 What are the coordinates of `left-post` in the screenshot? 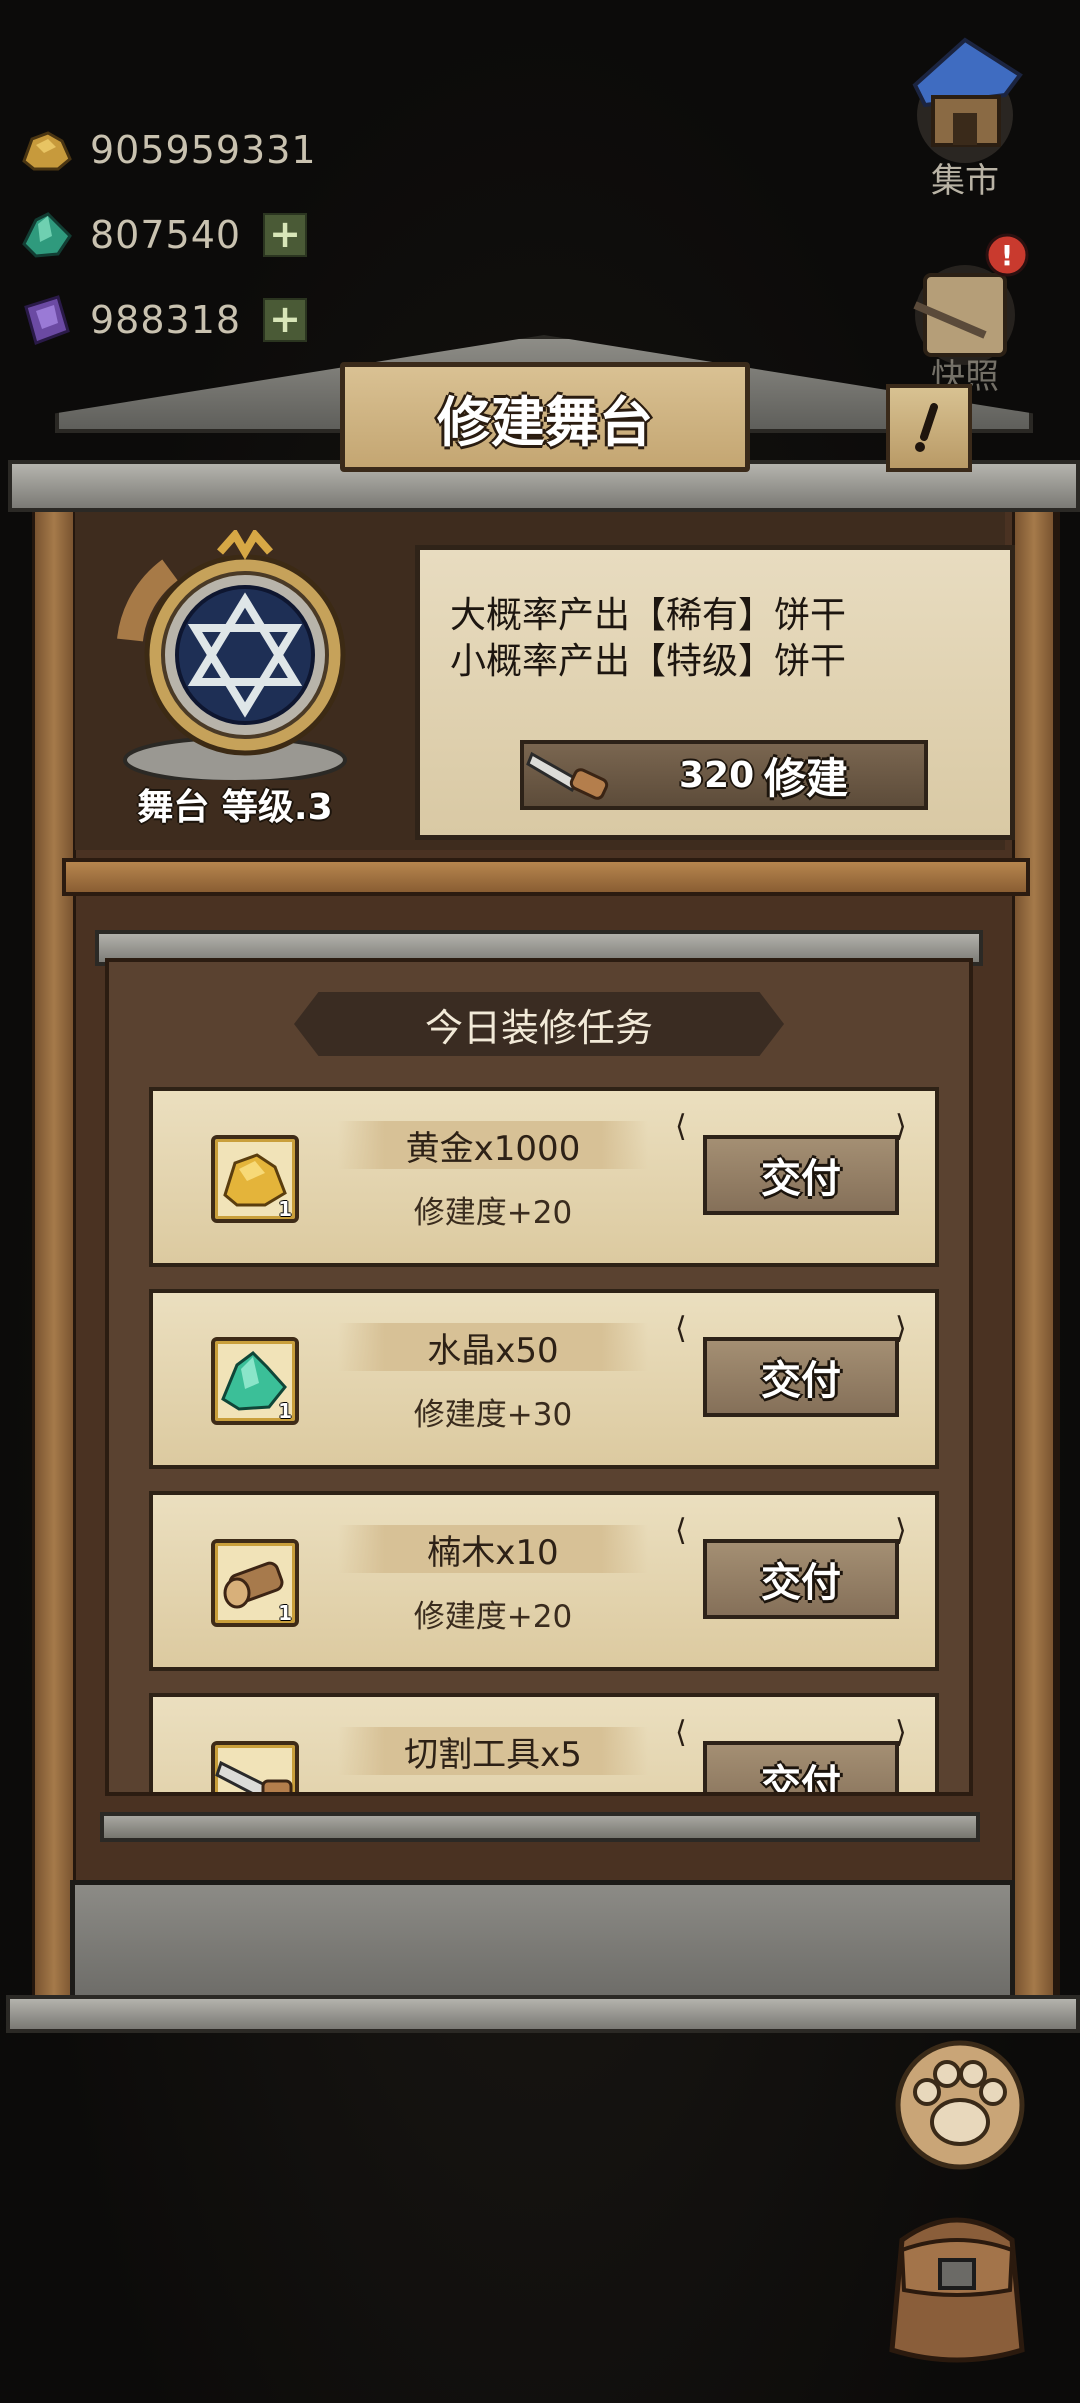 It's located at (54, 1253).